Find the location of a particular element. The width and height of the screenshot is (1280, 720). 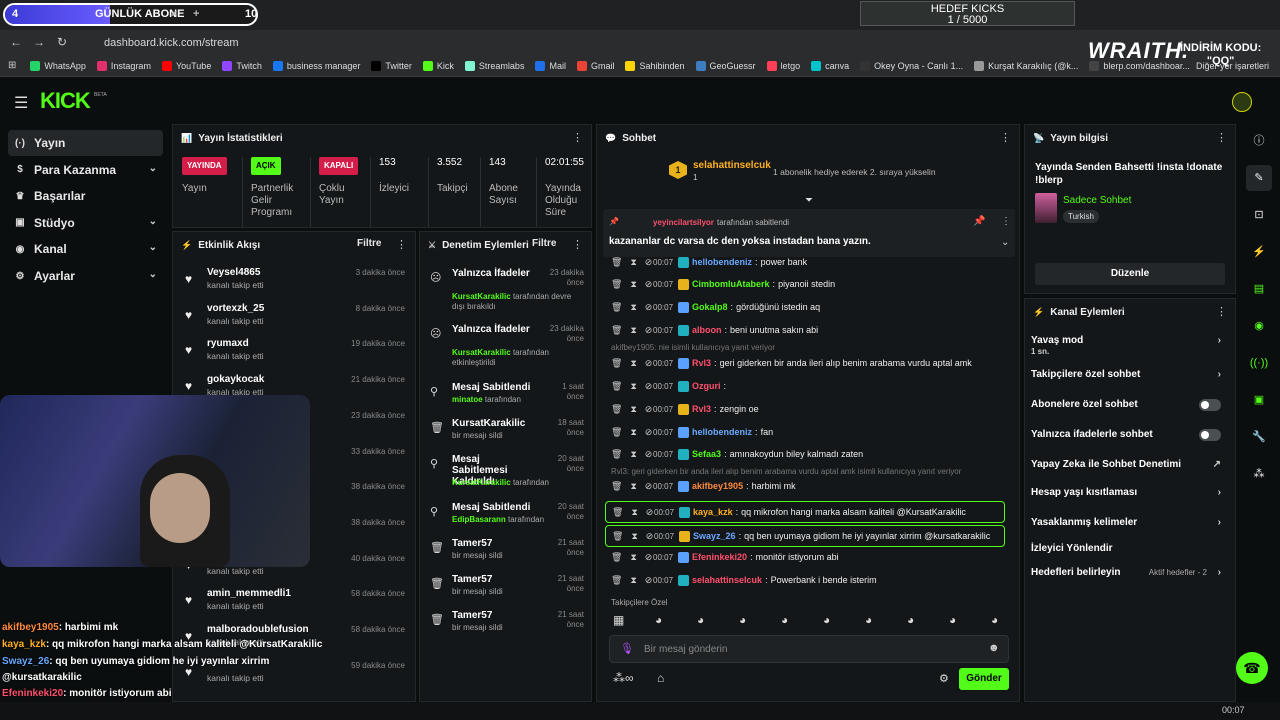

follower-name: Veysel4865 is located at coordinates (233, 272).